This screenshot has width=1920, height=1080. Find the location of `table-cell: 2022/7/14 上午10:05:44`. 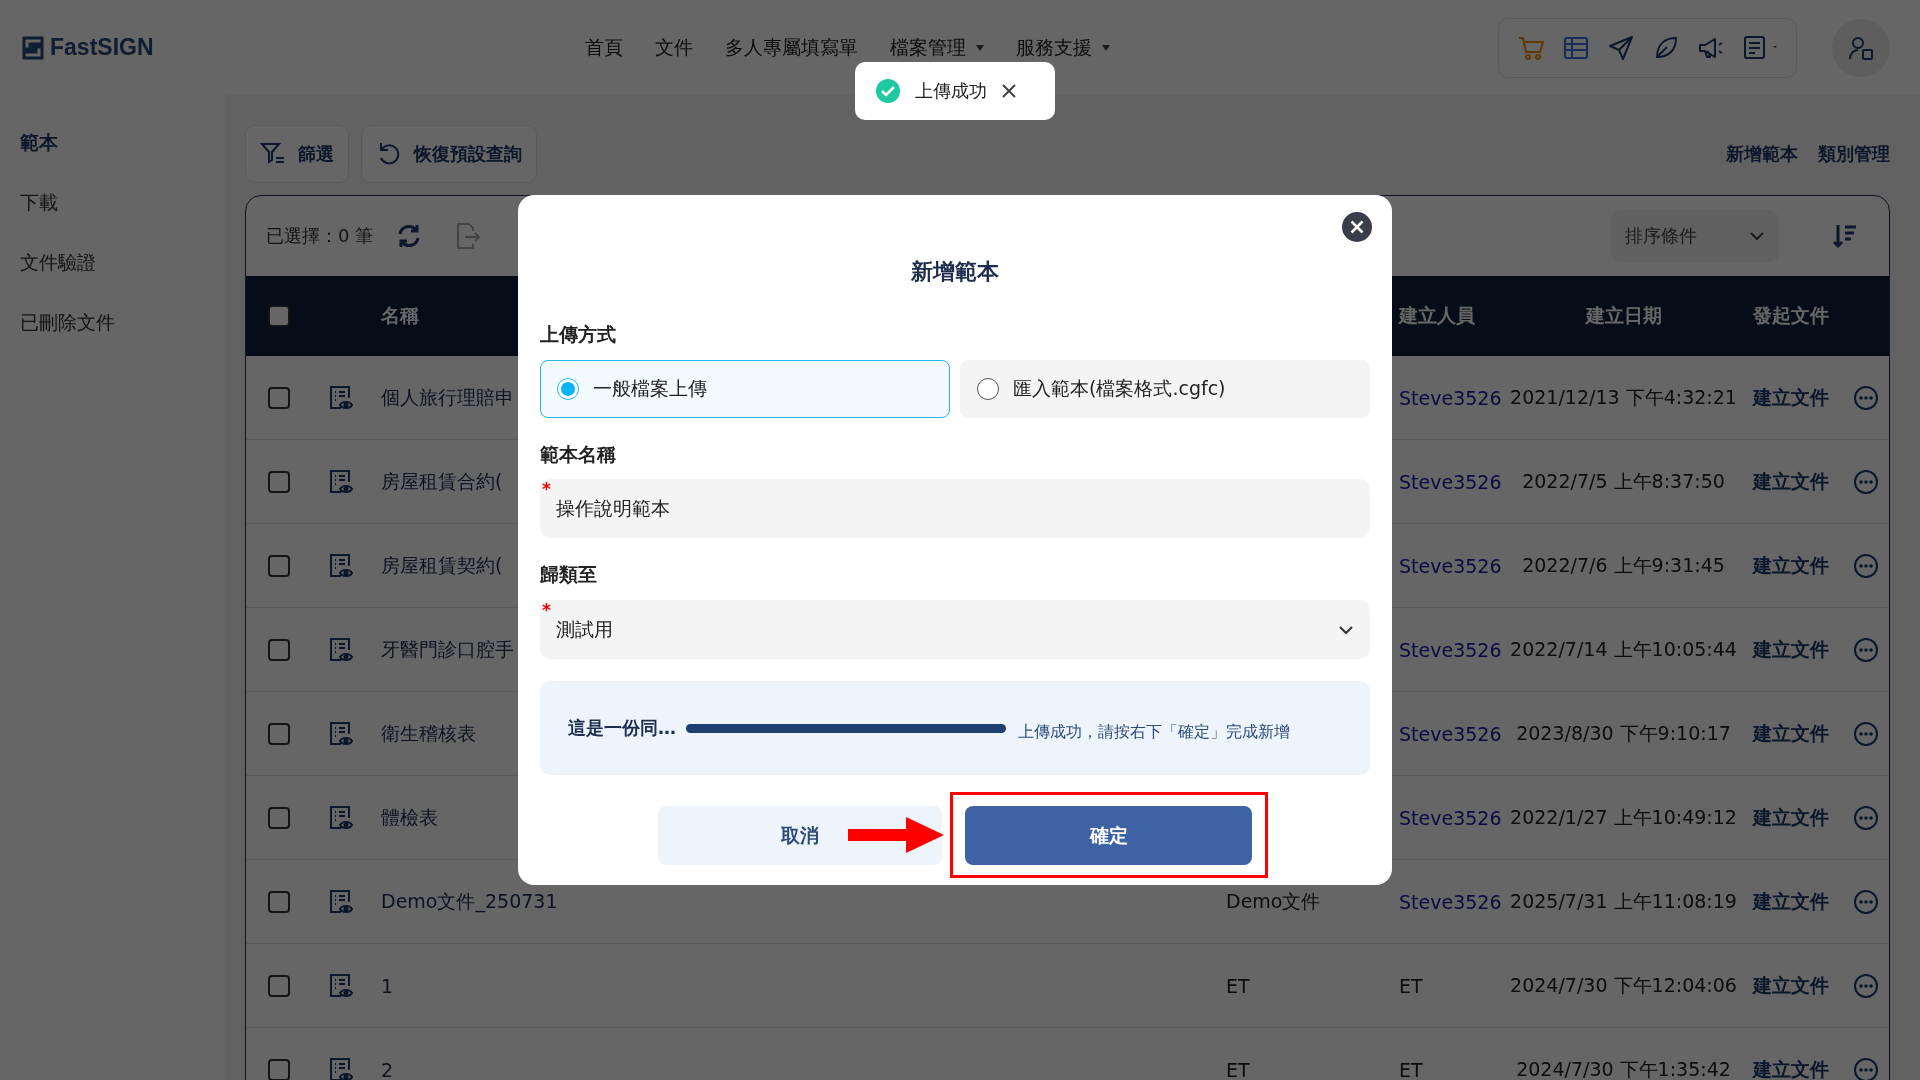

table-cell: 2022/7/14 上午10:05:44 is located at coordinates (1623, 648).